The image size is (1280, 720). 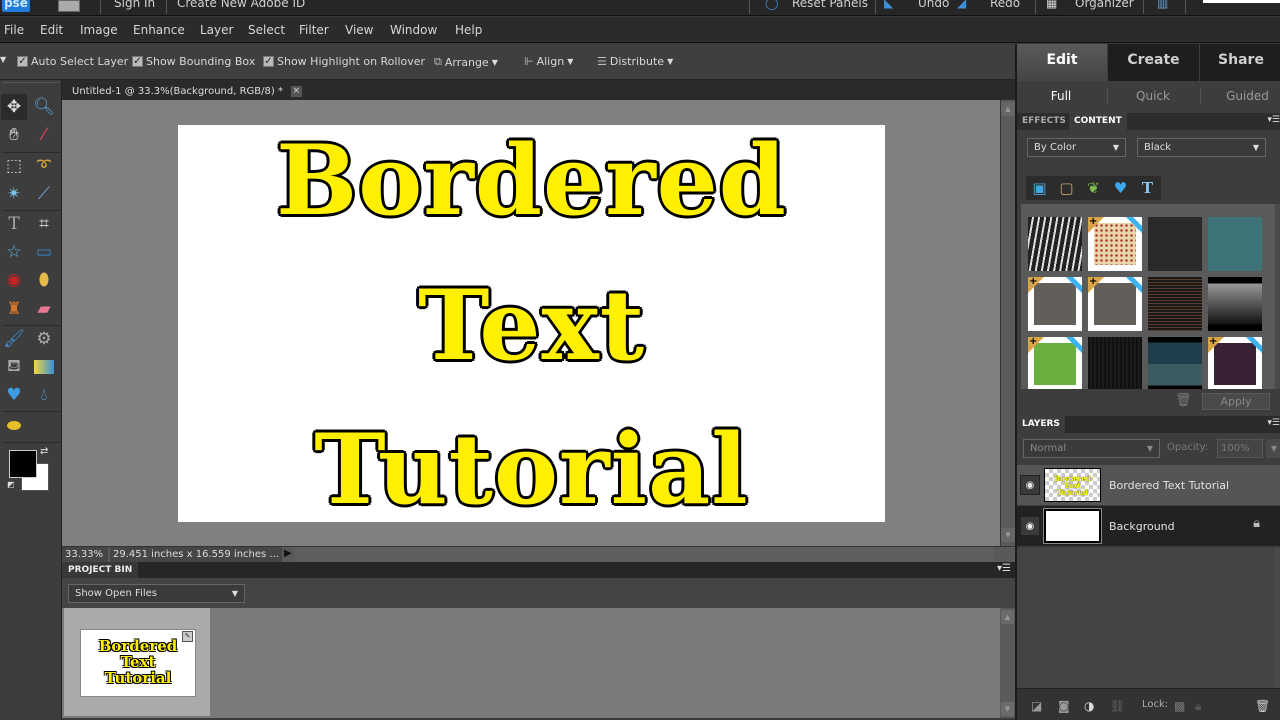 What do you see at coordinates (1115, 244) in the screenshot?
I see `content-swatch-dotted-beige` at bounding box center [1115, 244].